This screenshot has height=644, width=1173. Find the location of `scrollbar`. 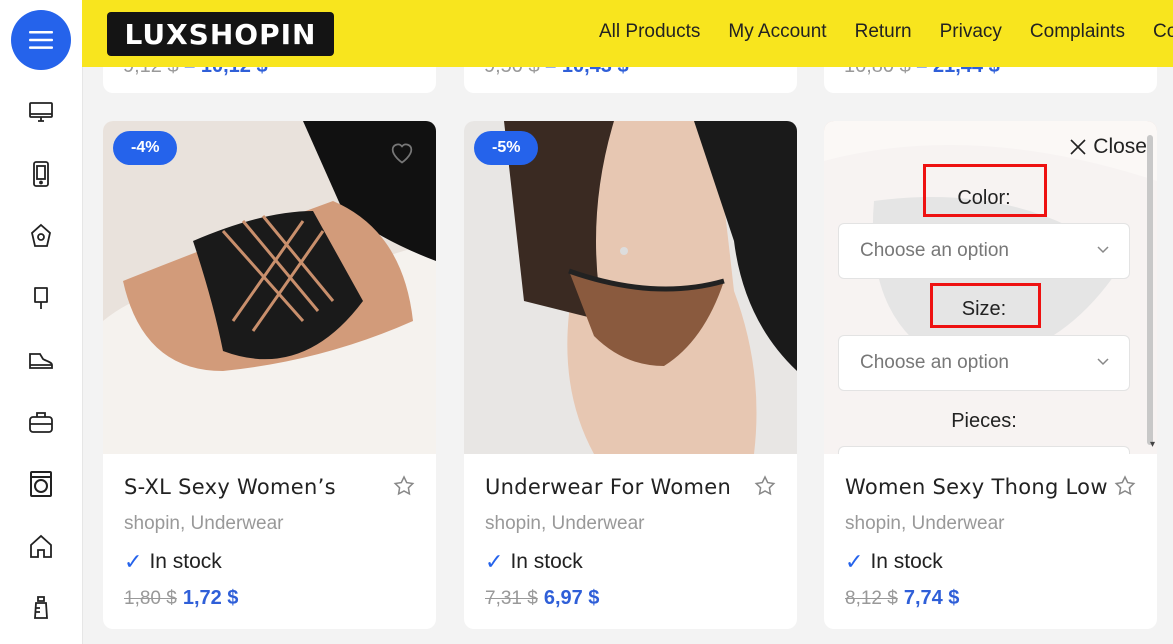

scrollbar is located at coordinates (1150, 290).